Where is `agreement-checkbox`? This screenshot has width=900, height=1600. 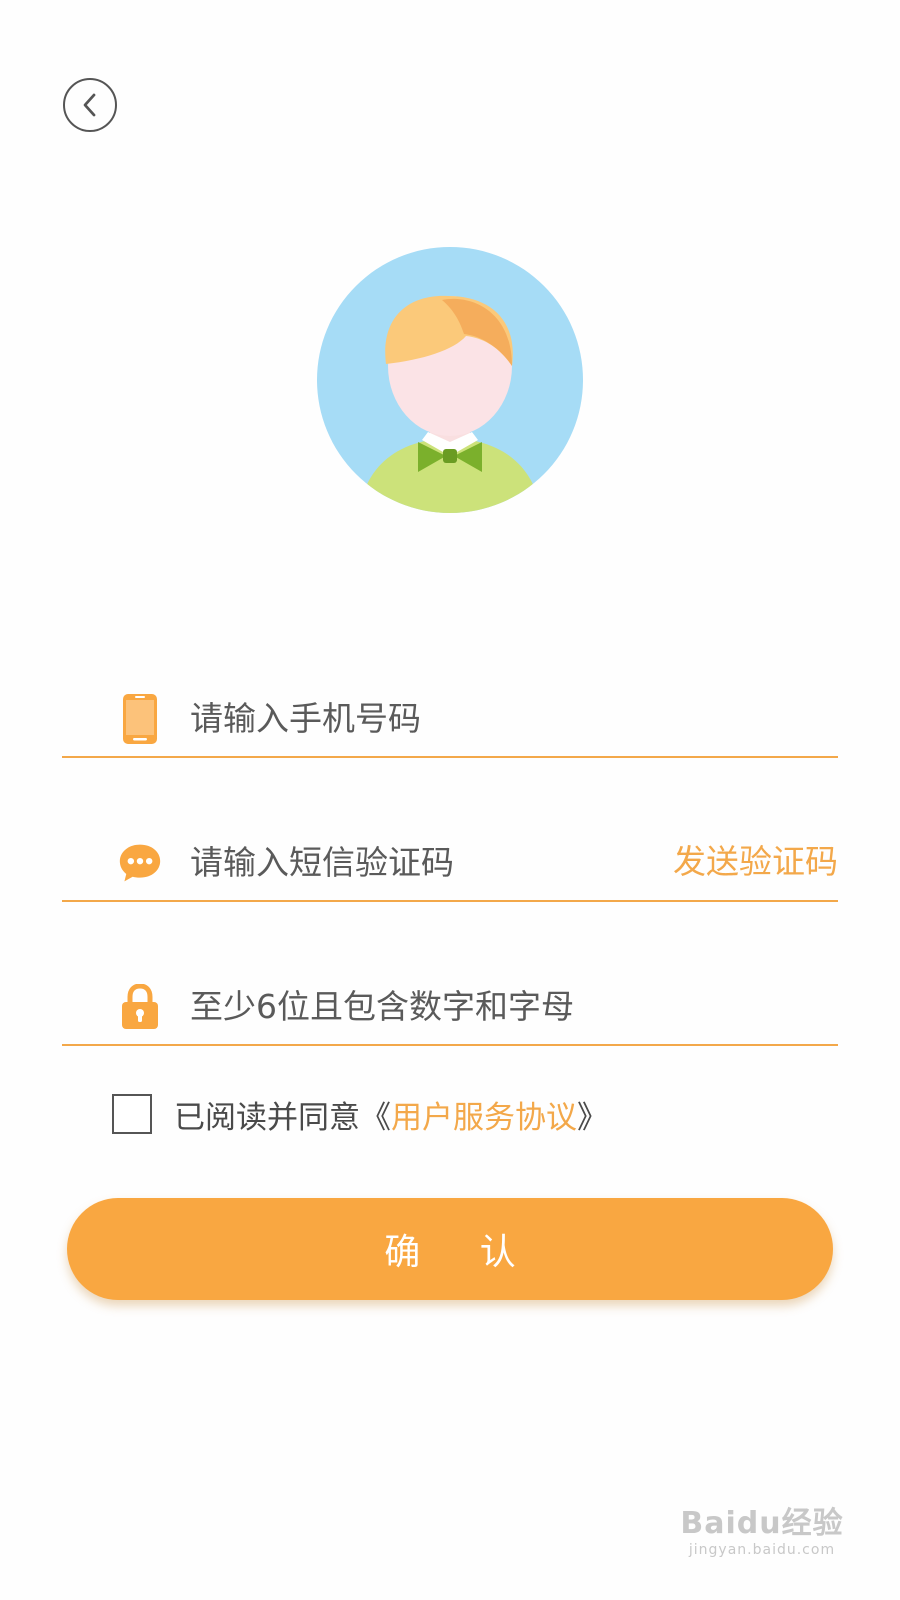
agreement-checkbox is located at coordinates (132, 1114).